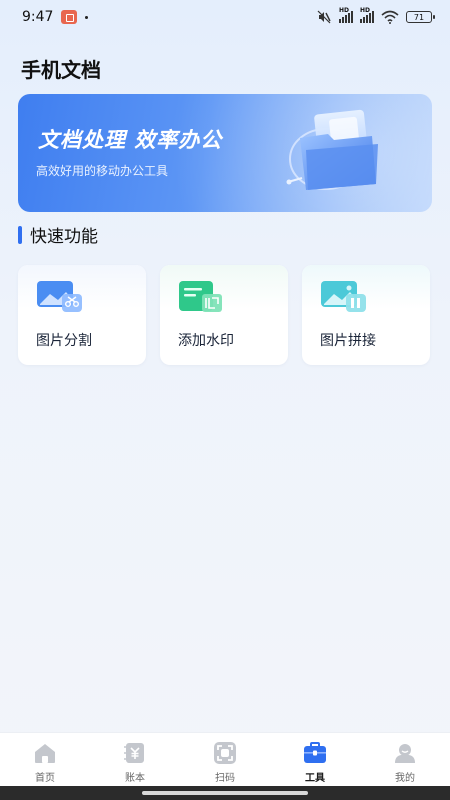 Image resolution: width=450 pixels, height=800 pixels. I want to click on bottom-tab-bar: 首页 账本 扫码 工具 我的, so click(225, 759).